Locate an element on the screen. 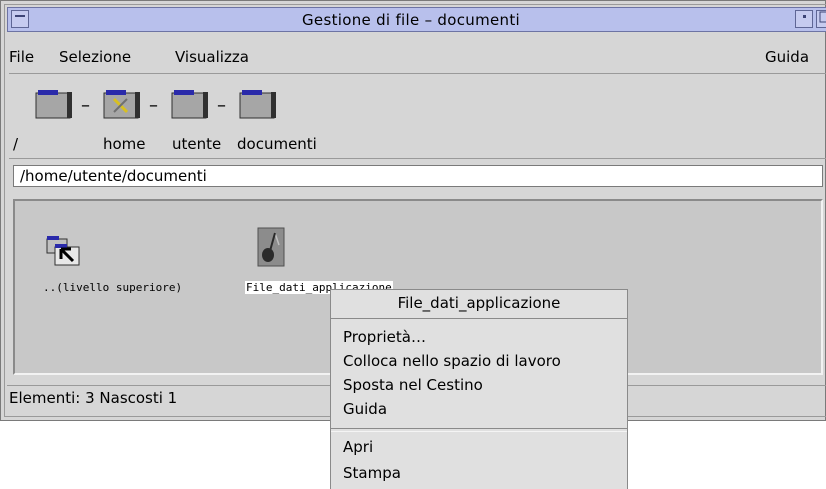 This screenshot has height=489, width=826. menu-bar: File Selezione Visualizza Guida is located at coordinates (417, 57).